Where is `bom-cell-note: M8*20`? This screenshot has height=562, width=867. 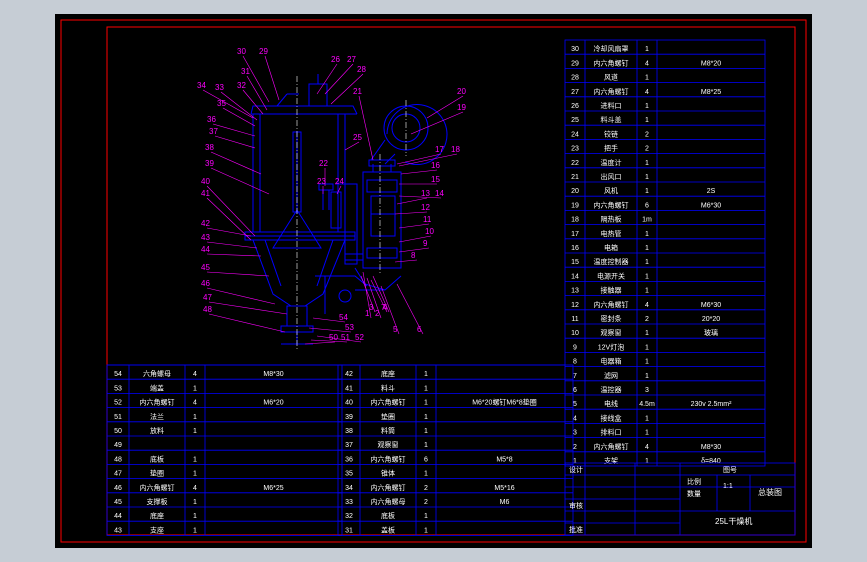 bom-cell-note: M8*20 is located at coordinates (711, 63).